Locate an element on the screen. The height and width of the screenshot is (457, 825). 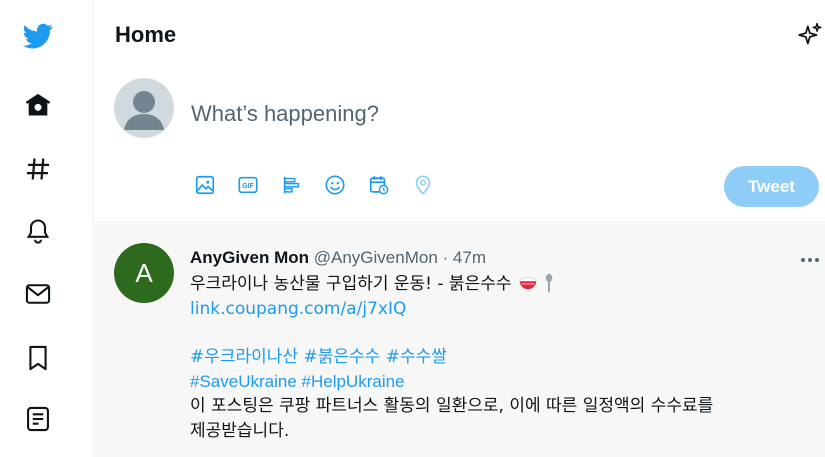
poll-icon is located at coordinates (292, 185).